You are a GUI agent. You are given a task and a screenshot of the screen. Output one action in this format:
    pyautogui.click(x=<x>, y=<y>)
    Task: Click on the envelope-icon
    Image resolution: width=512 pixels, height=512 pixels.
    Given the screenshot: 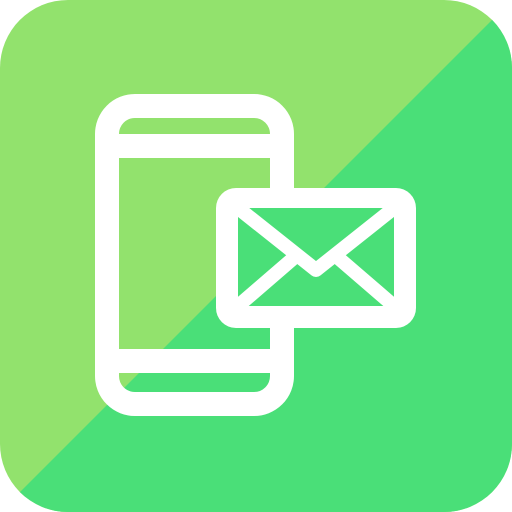 What is the action you would take?
    pyautogui.click(x=316, y=258)
    